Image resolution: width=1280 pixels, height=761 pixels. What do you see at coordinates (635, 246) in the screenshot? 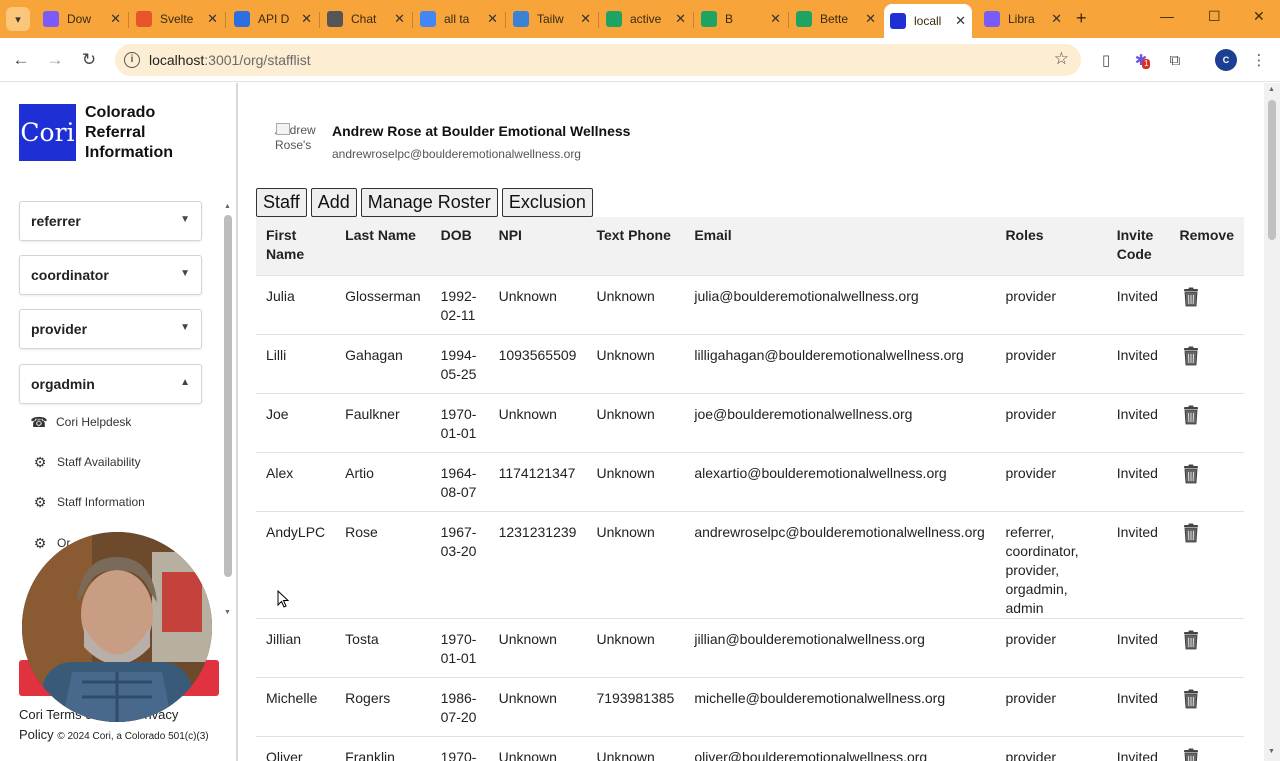
I see `col-text-phone: Text Phone` at bounding box center [635, 246].